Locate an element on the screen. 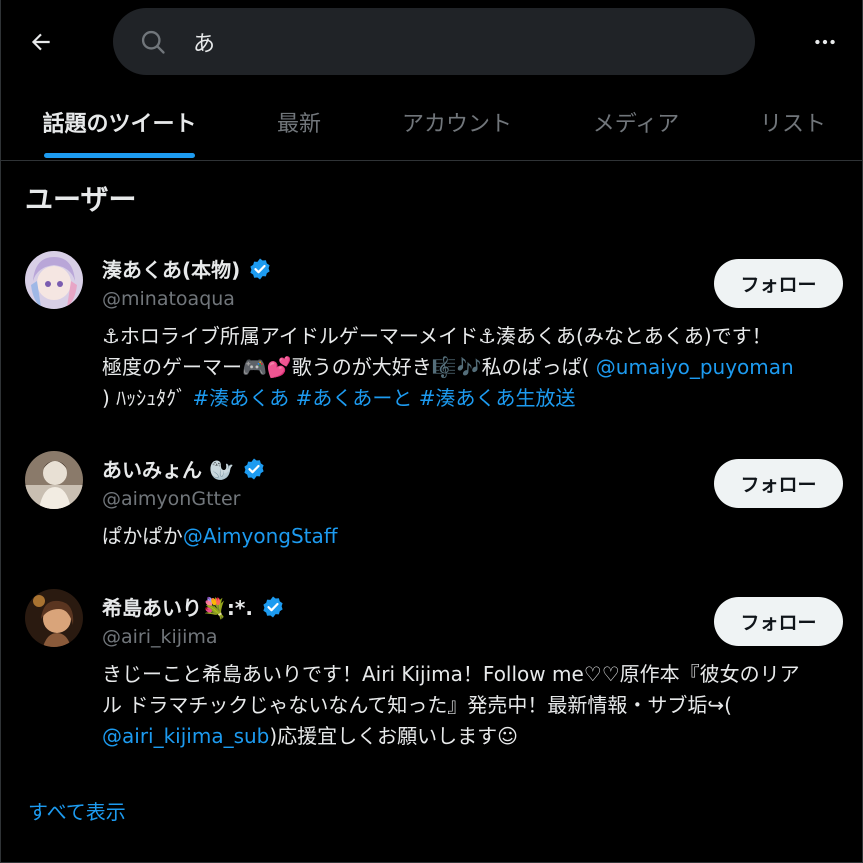 The width and height of the screenshot is (863, 863). bio-line: ⚓ホロライブ所属アイドルゲーマーメイド⚓湊あくあ(みなとあくあ)です！ is located at coordinates (437, 336).